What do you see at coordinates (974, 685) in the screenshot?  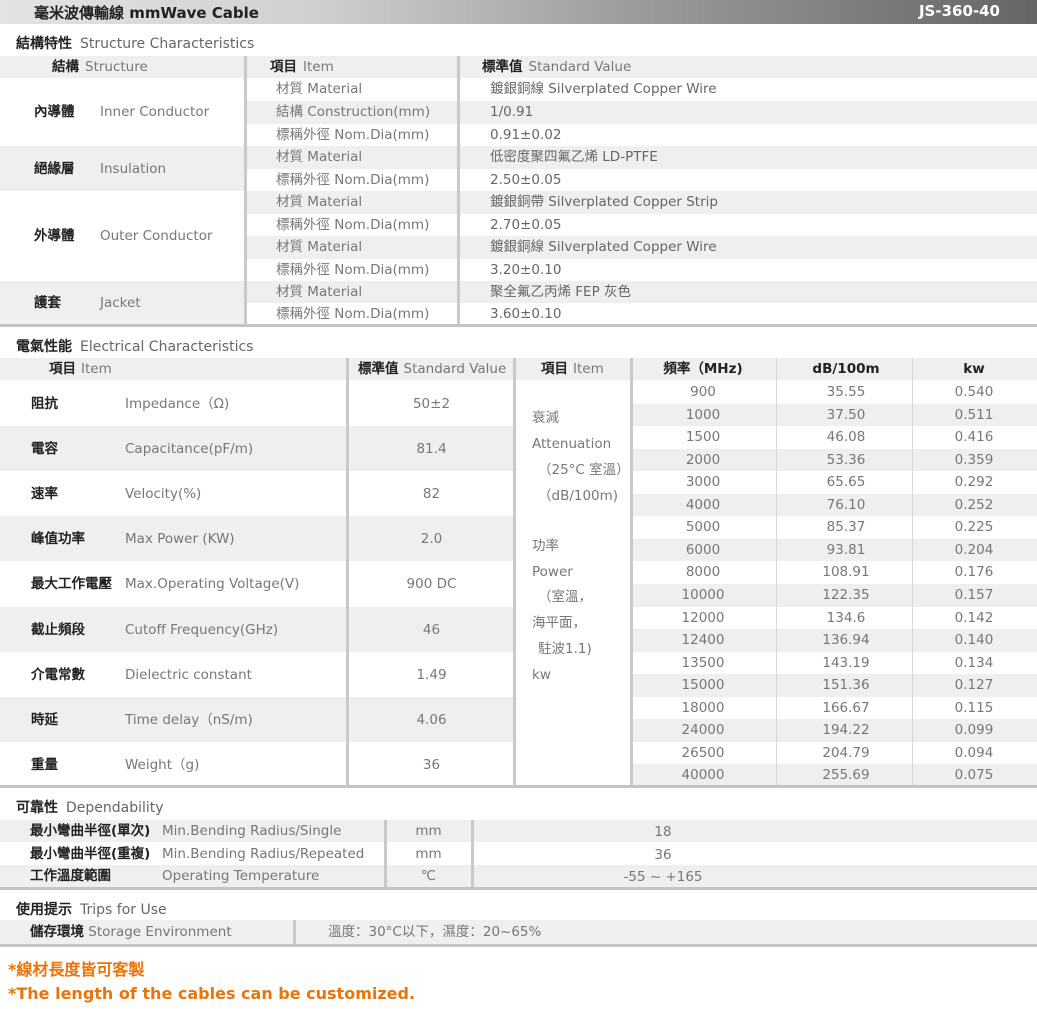 I see `power-value: 0.127` at bounding box center [974, 685].